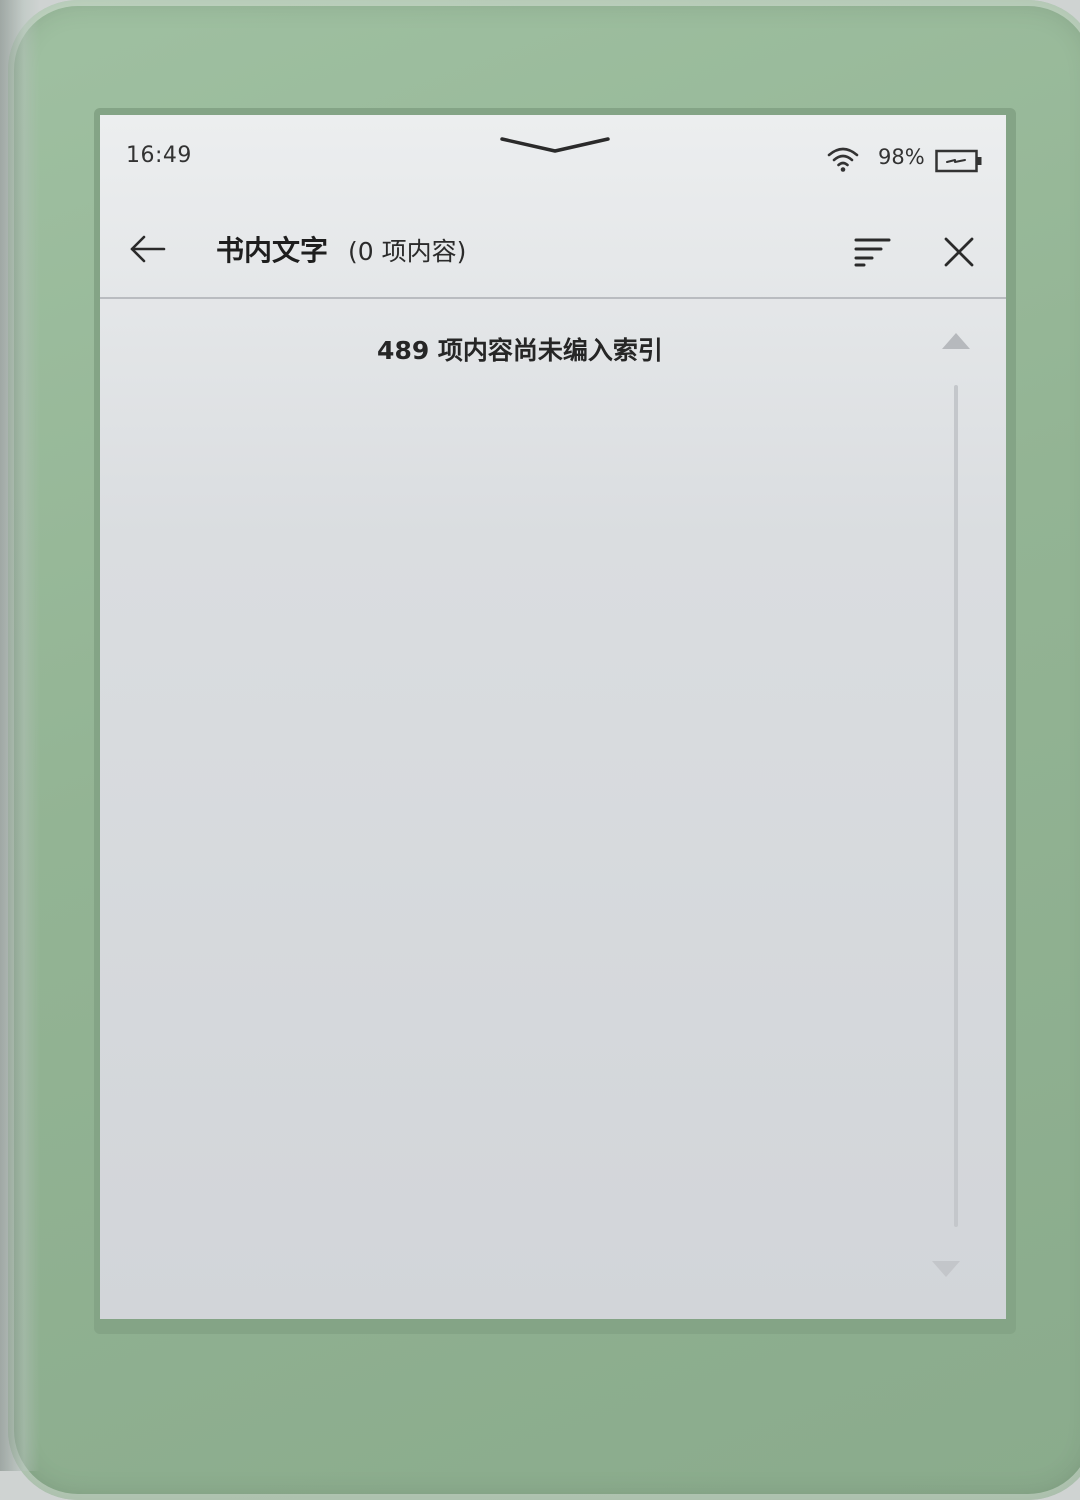  I want to click on status-time: 16:49, so click(159, 155).